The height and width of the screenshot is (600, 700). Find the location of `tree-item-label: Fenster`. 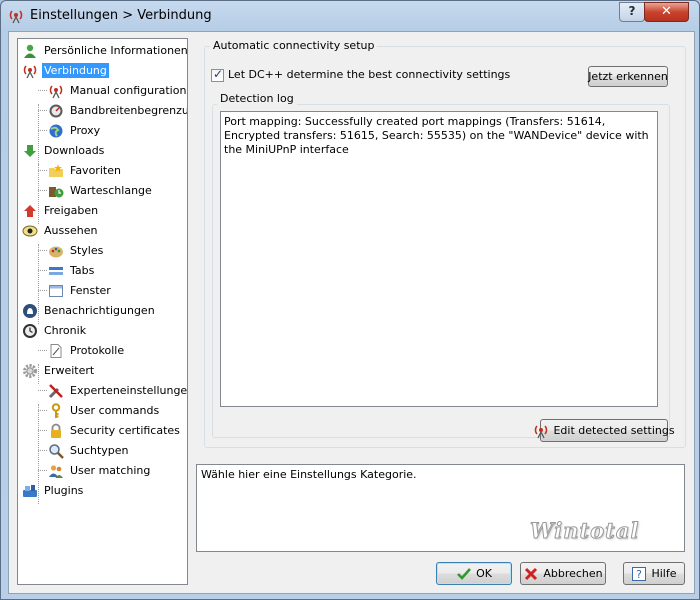

tree-item-label: Fenster is located at coordinates (90, 290).